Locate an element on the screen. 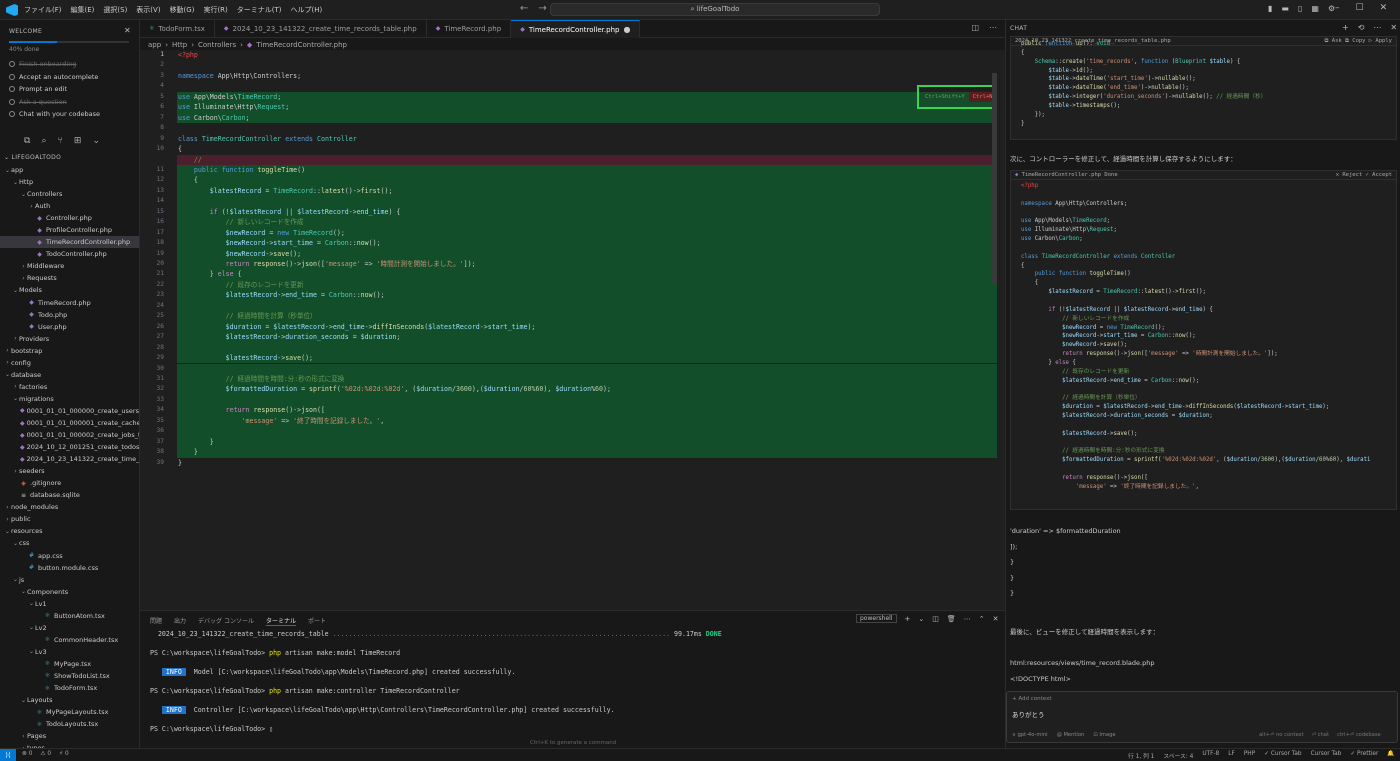  onboarding-step: Chat with your codebase is located at coordinates (54, 114).